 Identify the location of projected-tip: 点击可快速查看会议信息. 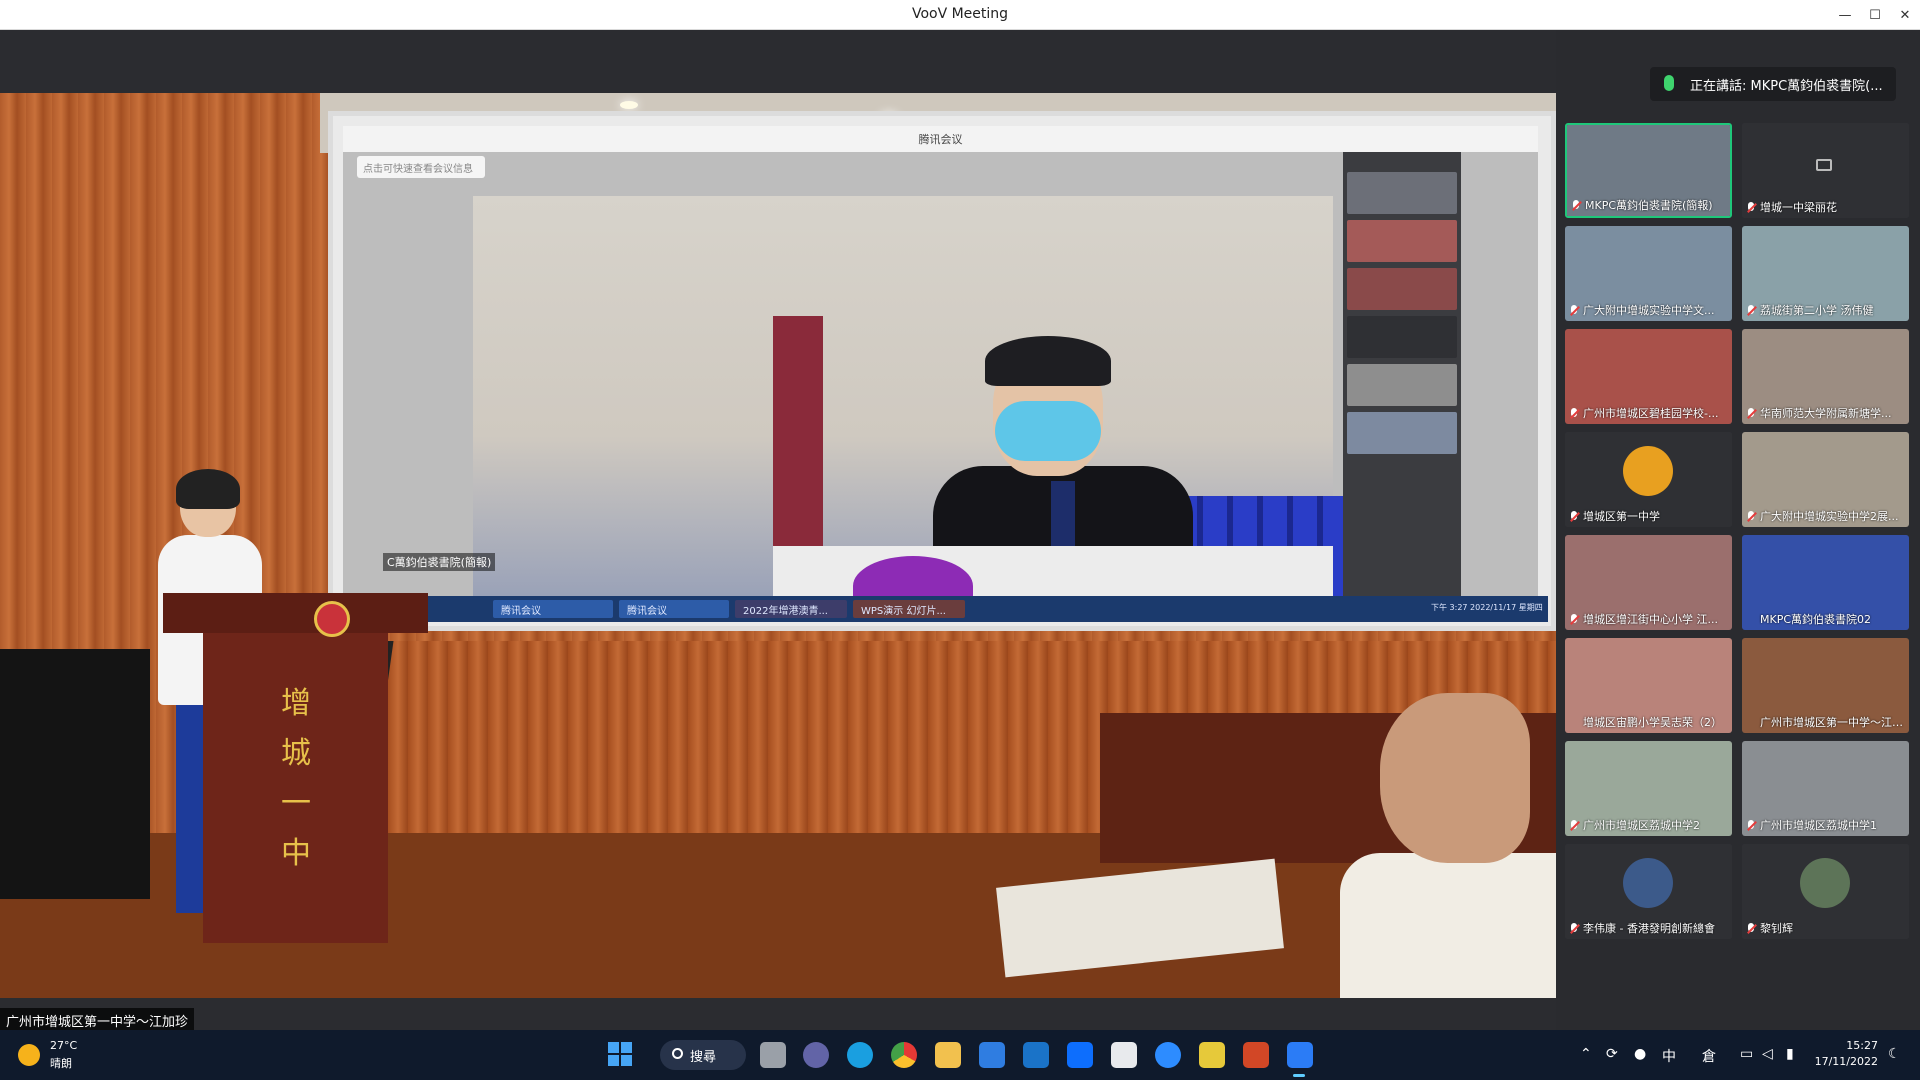
(421, 167).